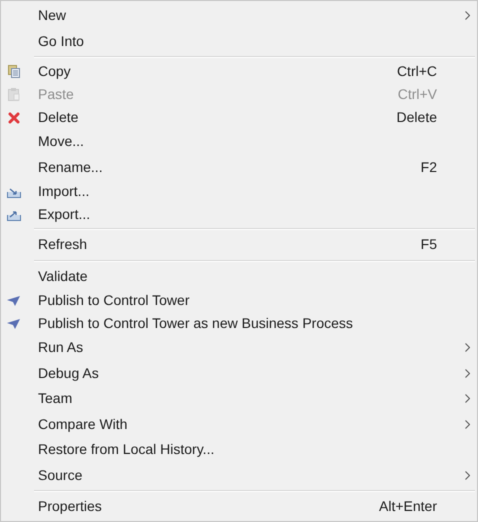 The width and height of the screenshot is (478, 522). I want to click on clipboard-icon, so click(14, 94).